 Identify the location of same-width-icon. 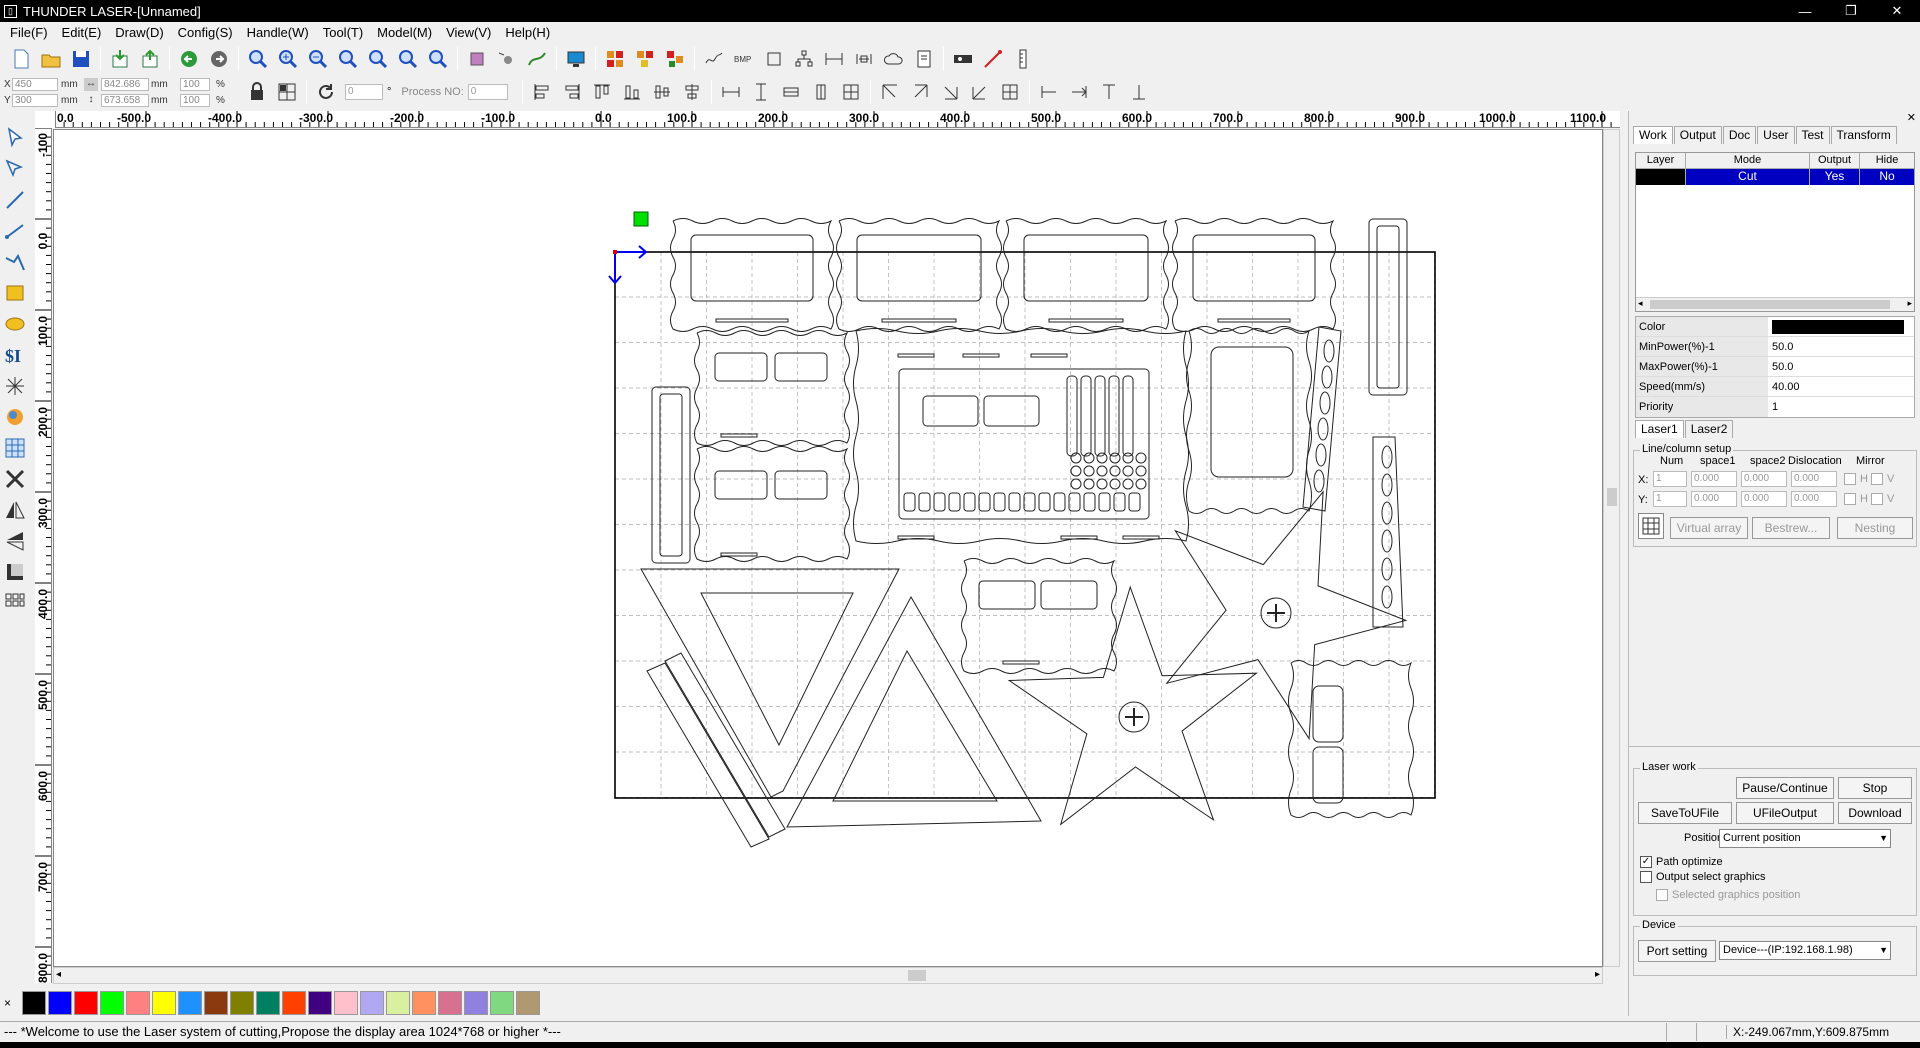
(791, 92).